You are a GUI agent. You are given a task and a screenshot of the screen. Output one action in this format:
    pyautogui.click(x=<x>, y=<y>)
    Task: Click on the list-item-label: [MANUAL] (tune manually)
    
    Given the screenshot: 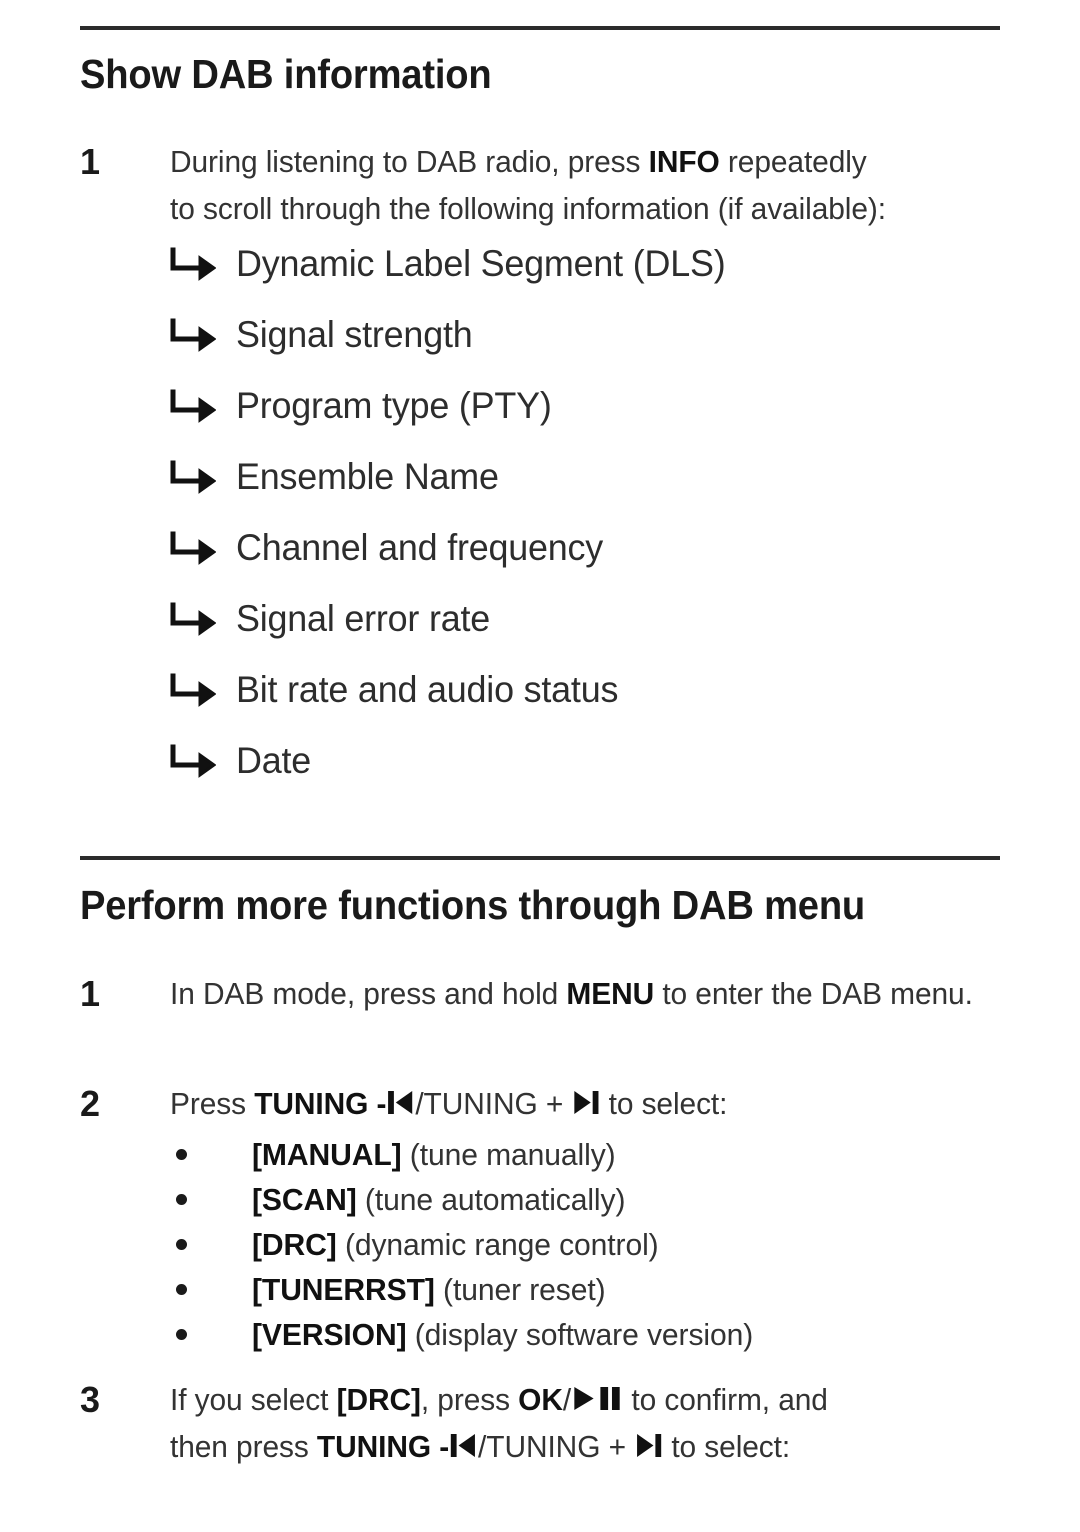 What is the action you would take?
    pyautogui.click(x=434, y=1155)
    